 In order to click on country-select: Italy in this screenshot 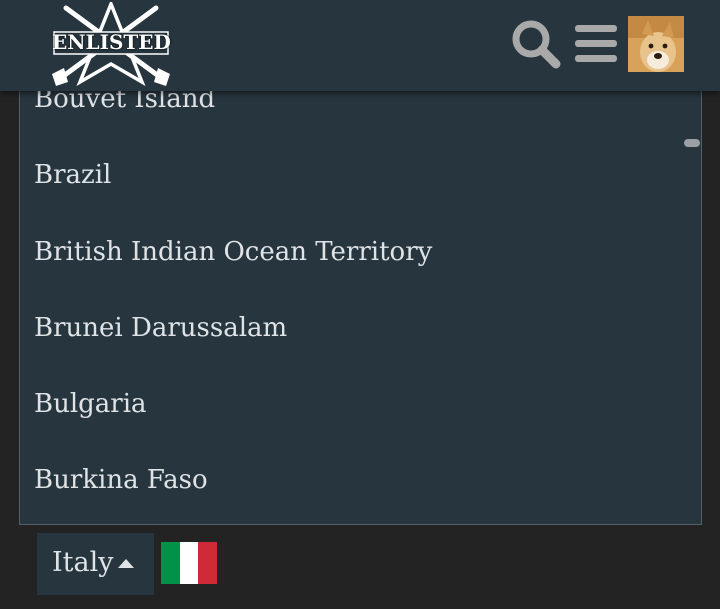, I will do `click(95, 564)`.